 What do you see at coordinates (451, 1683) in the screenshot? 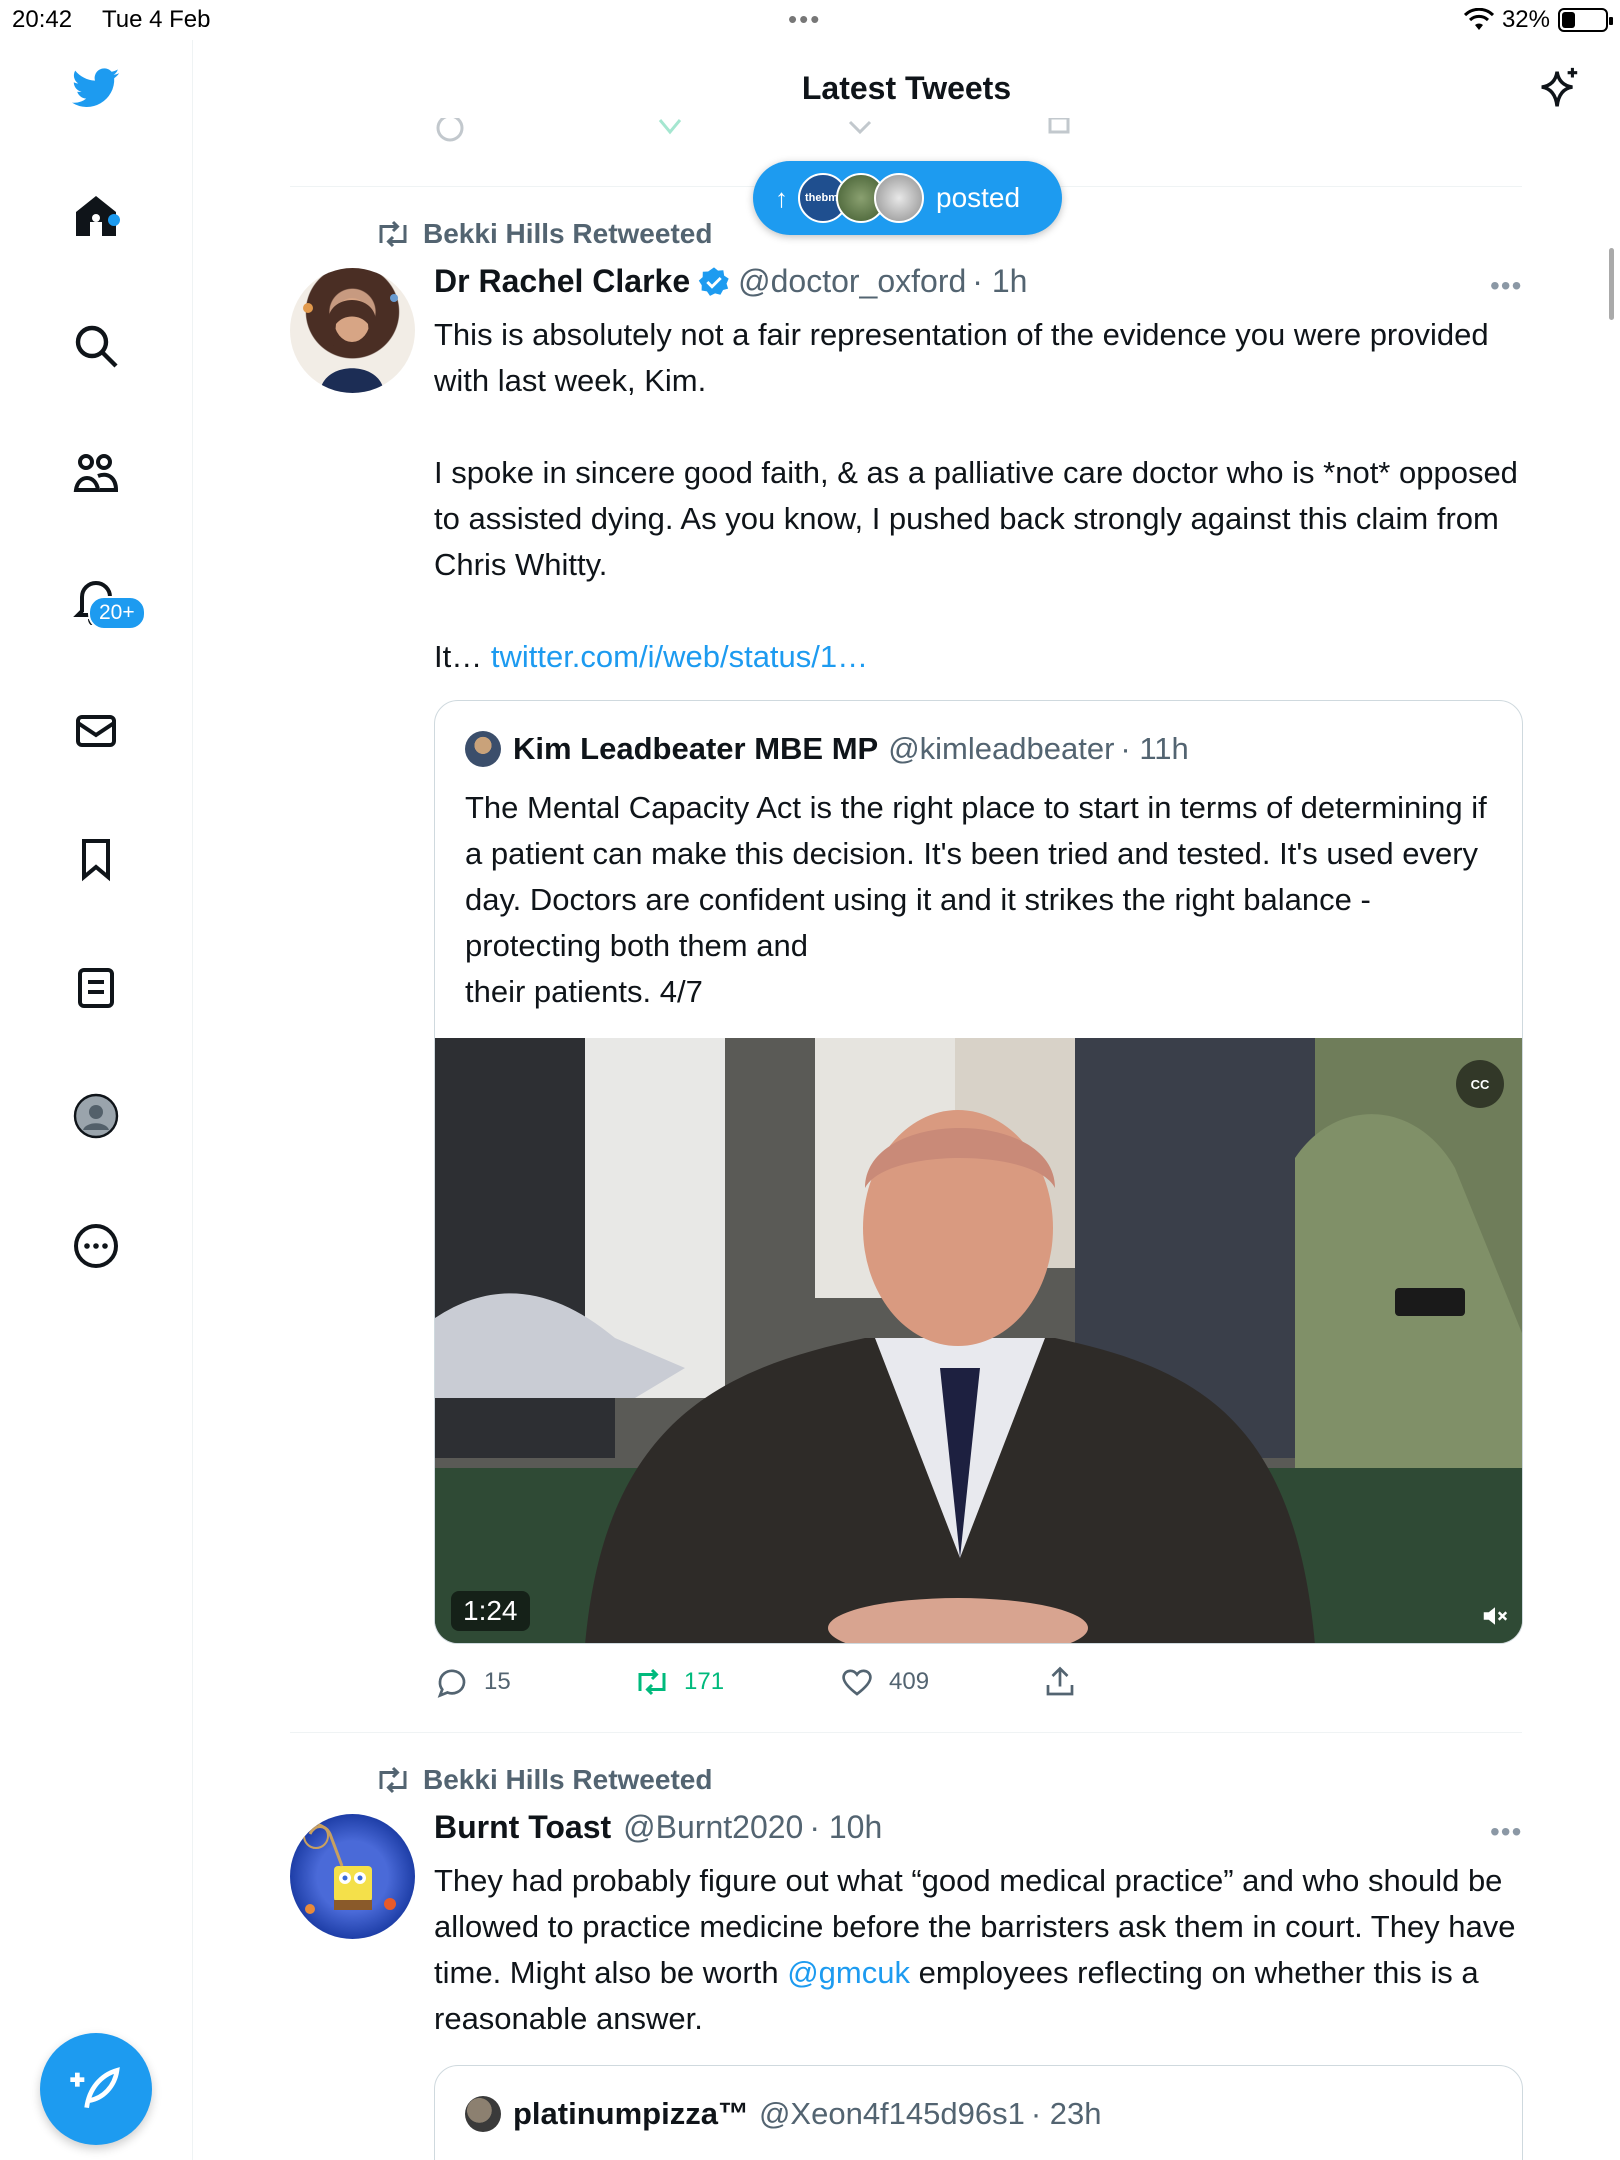
I see `reply-icon` at bounding box center [451, 1683].